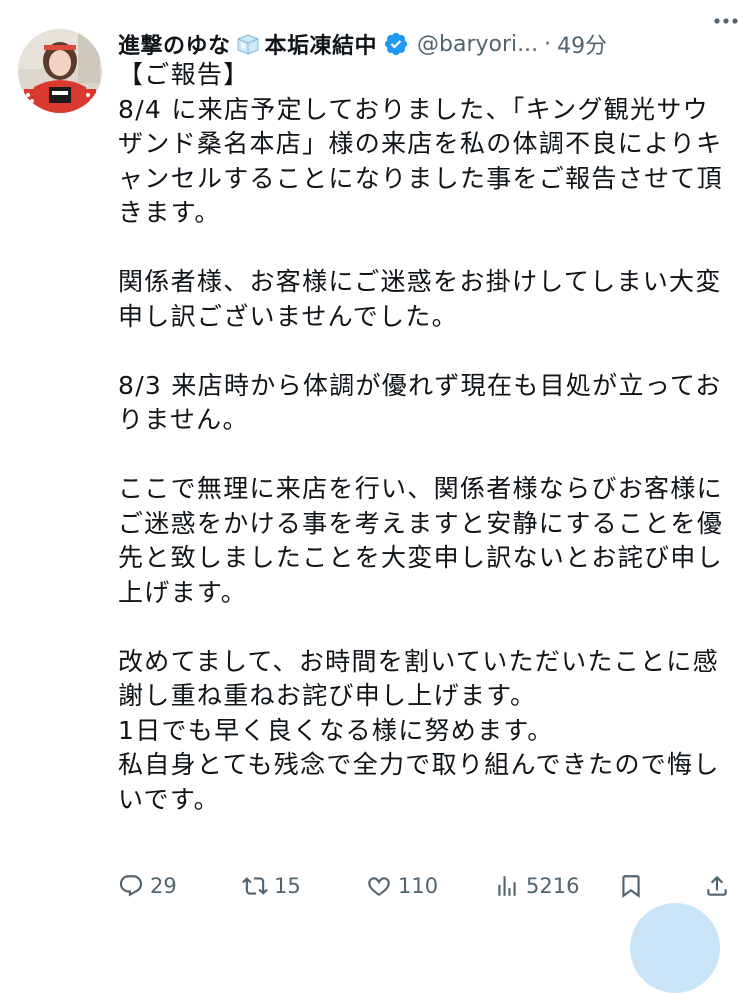  I want to click on display-name: 進撃のゆな, so click(174, 44).